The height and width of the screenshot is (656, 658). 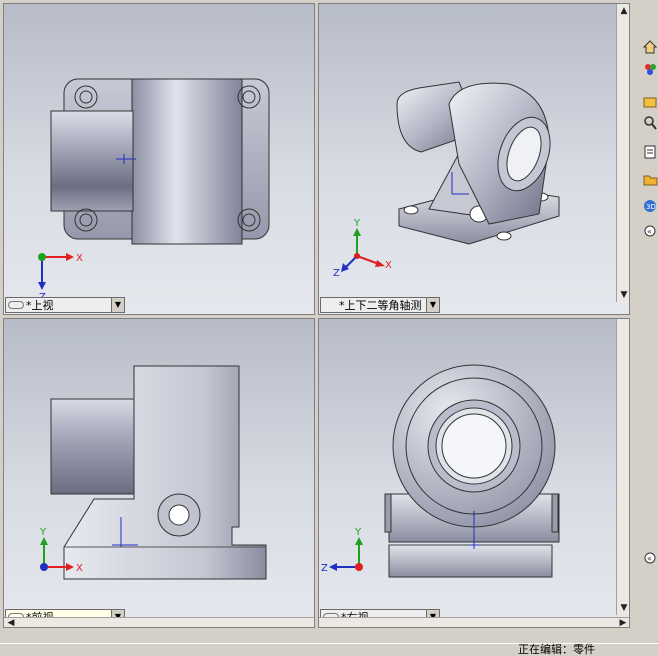 What do you see at coordinates (154, 190) in the screenshot?
I see `top-view-model: X Z` at bounding box center [154, 190].